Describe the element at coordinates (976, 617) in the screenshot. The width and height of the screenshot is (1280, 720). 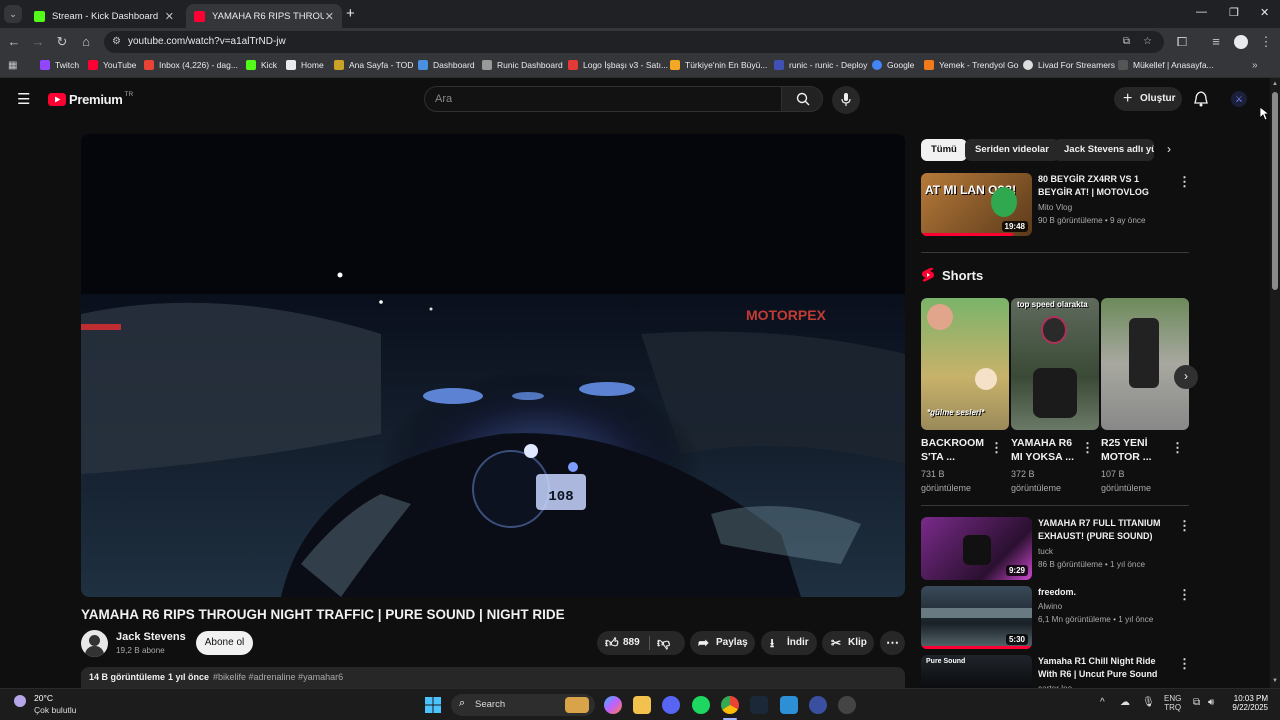
I see `recommendation-thumbnail: 5:30` at that location.